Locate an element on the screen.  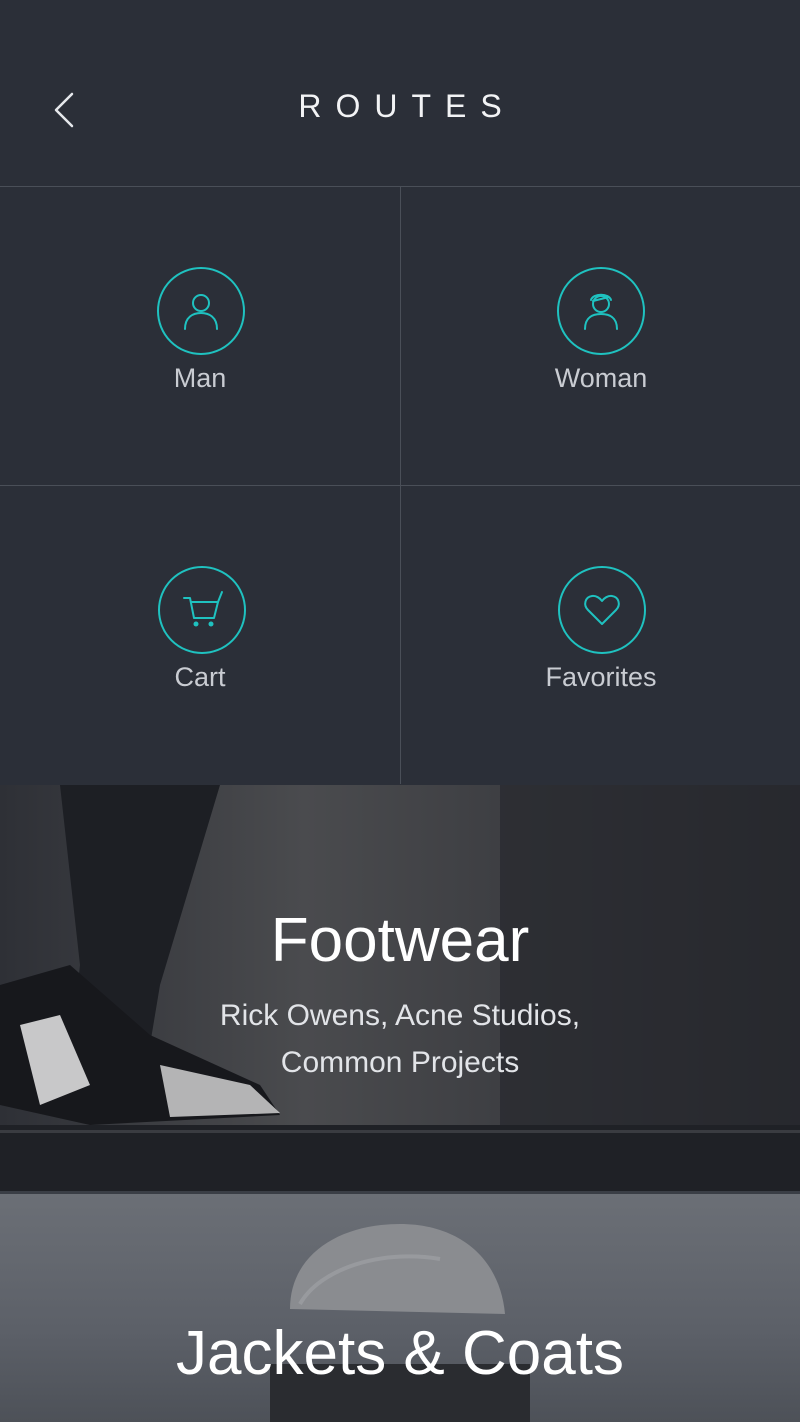
page-title: ROUTES is located at coordinates (407, 106).